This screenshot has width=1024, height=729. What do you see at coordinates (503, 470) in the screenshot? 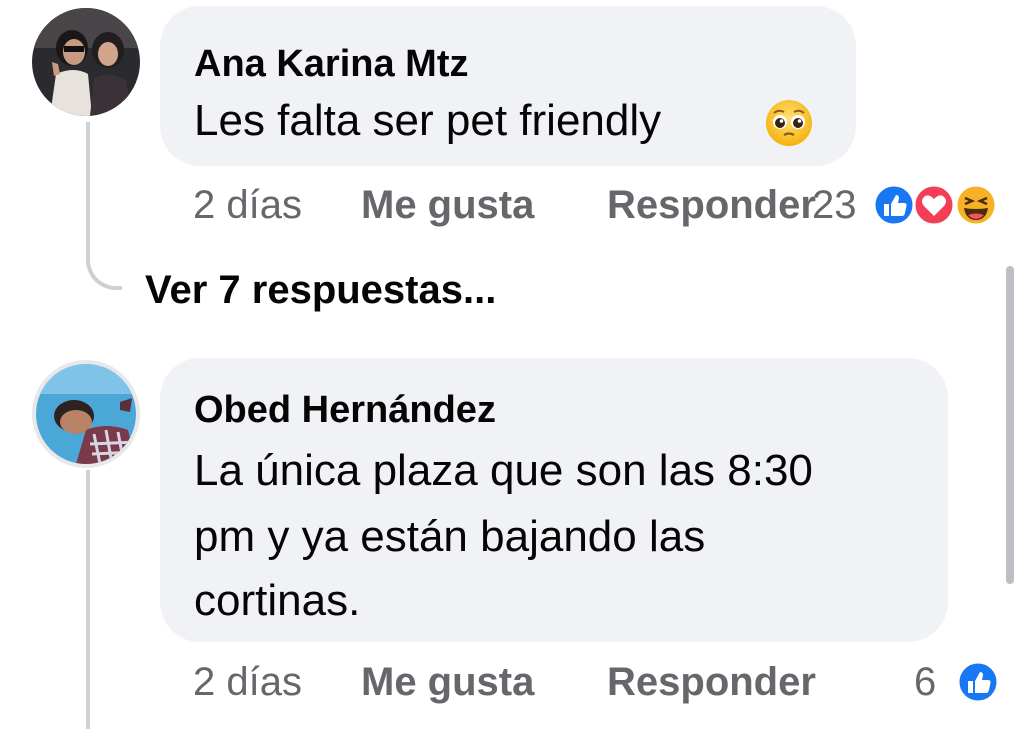
I see `comment-text-line: La única plaza que son las 8:30` at bounding box center [503, 470].